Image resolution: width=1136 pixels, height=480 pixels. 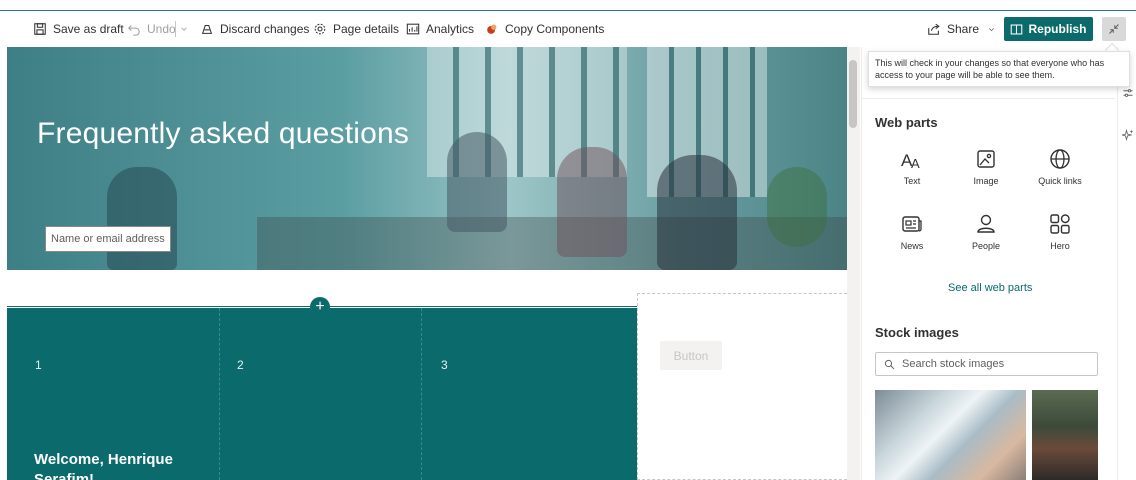 I want to click on plant-image, so click(x=797, y=207).